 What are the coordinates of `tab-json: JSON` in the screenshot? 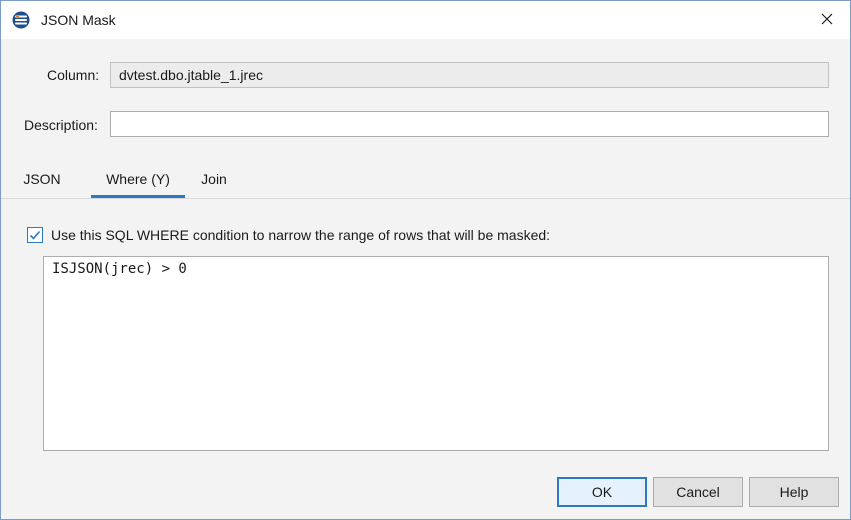 It's located at (42, 179).